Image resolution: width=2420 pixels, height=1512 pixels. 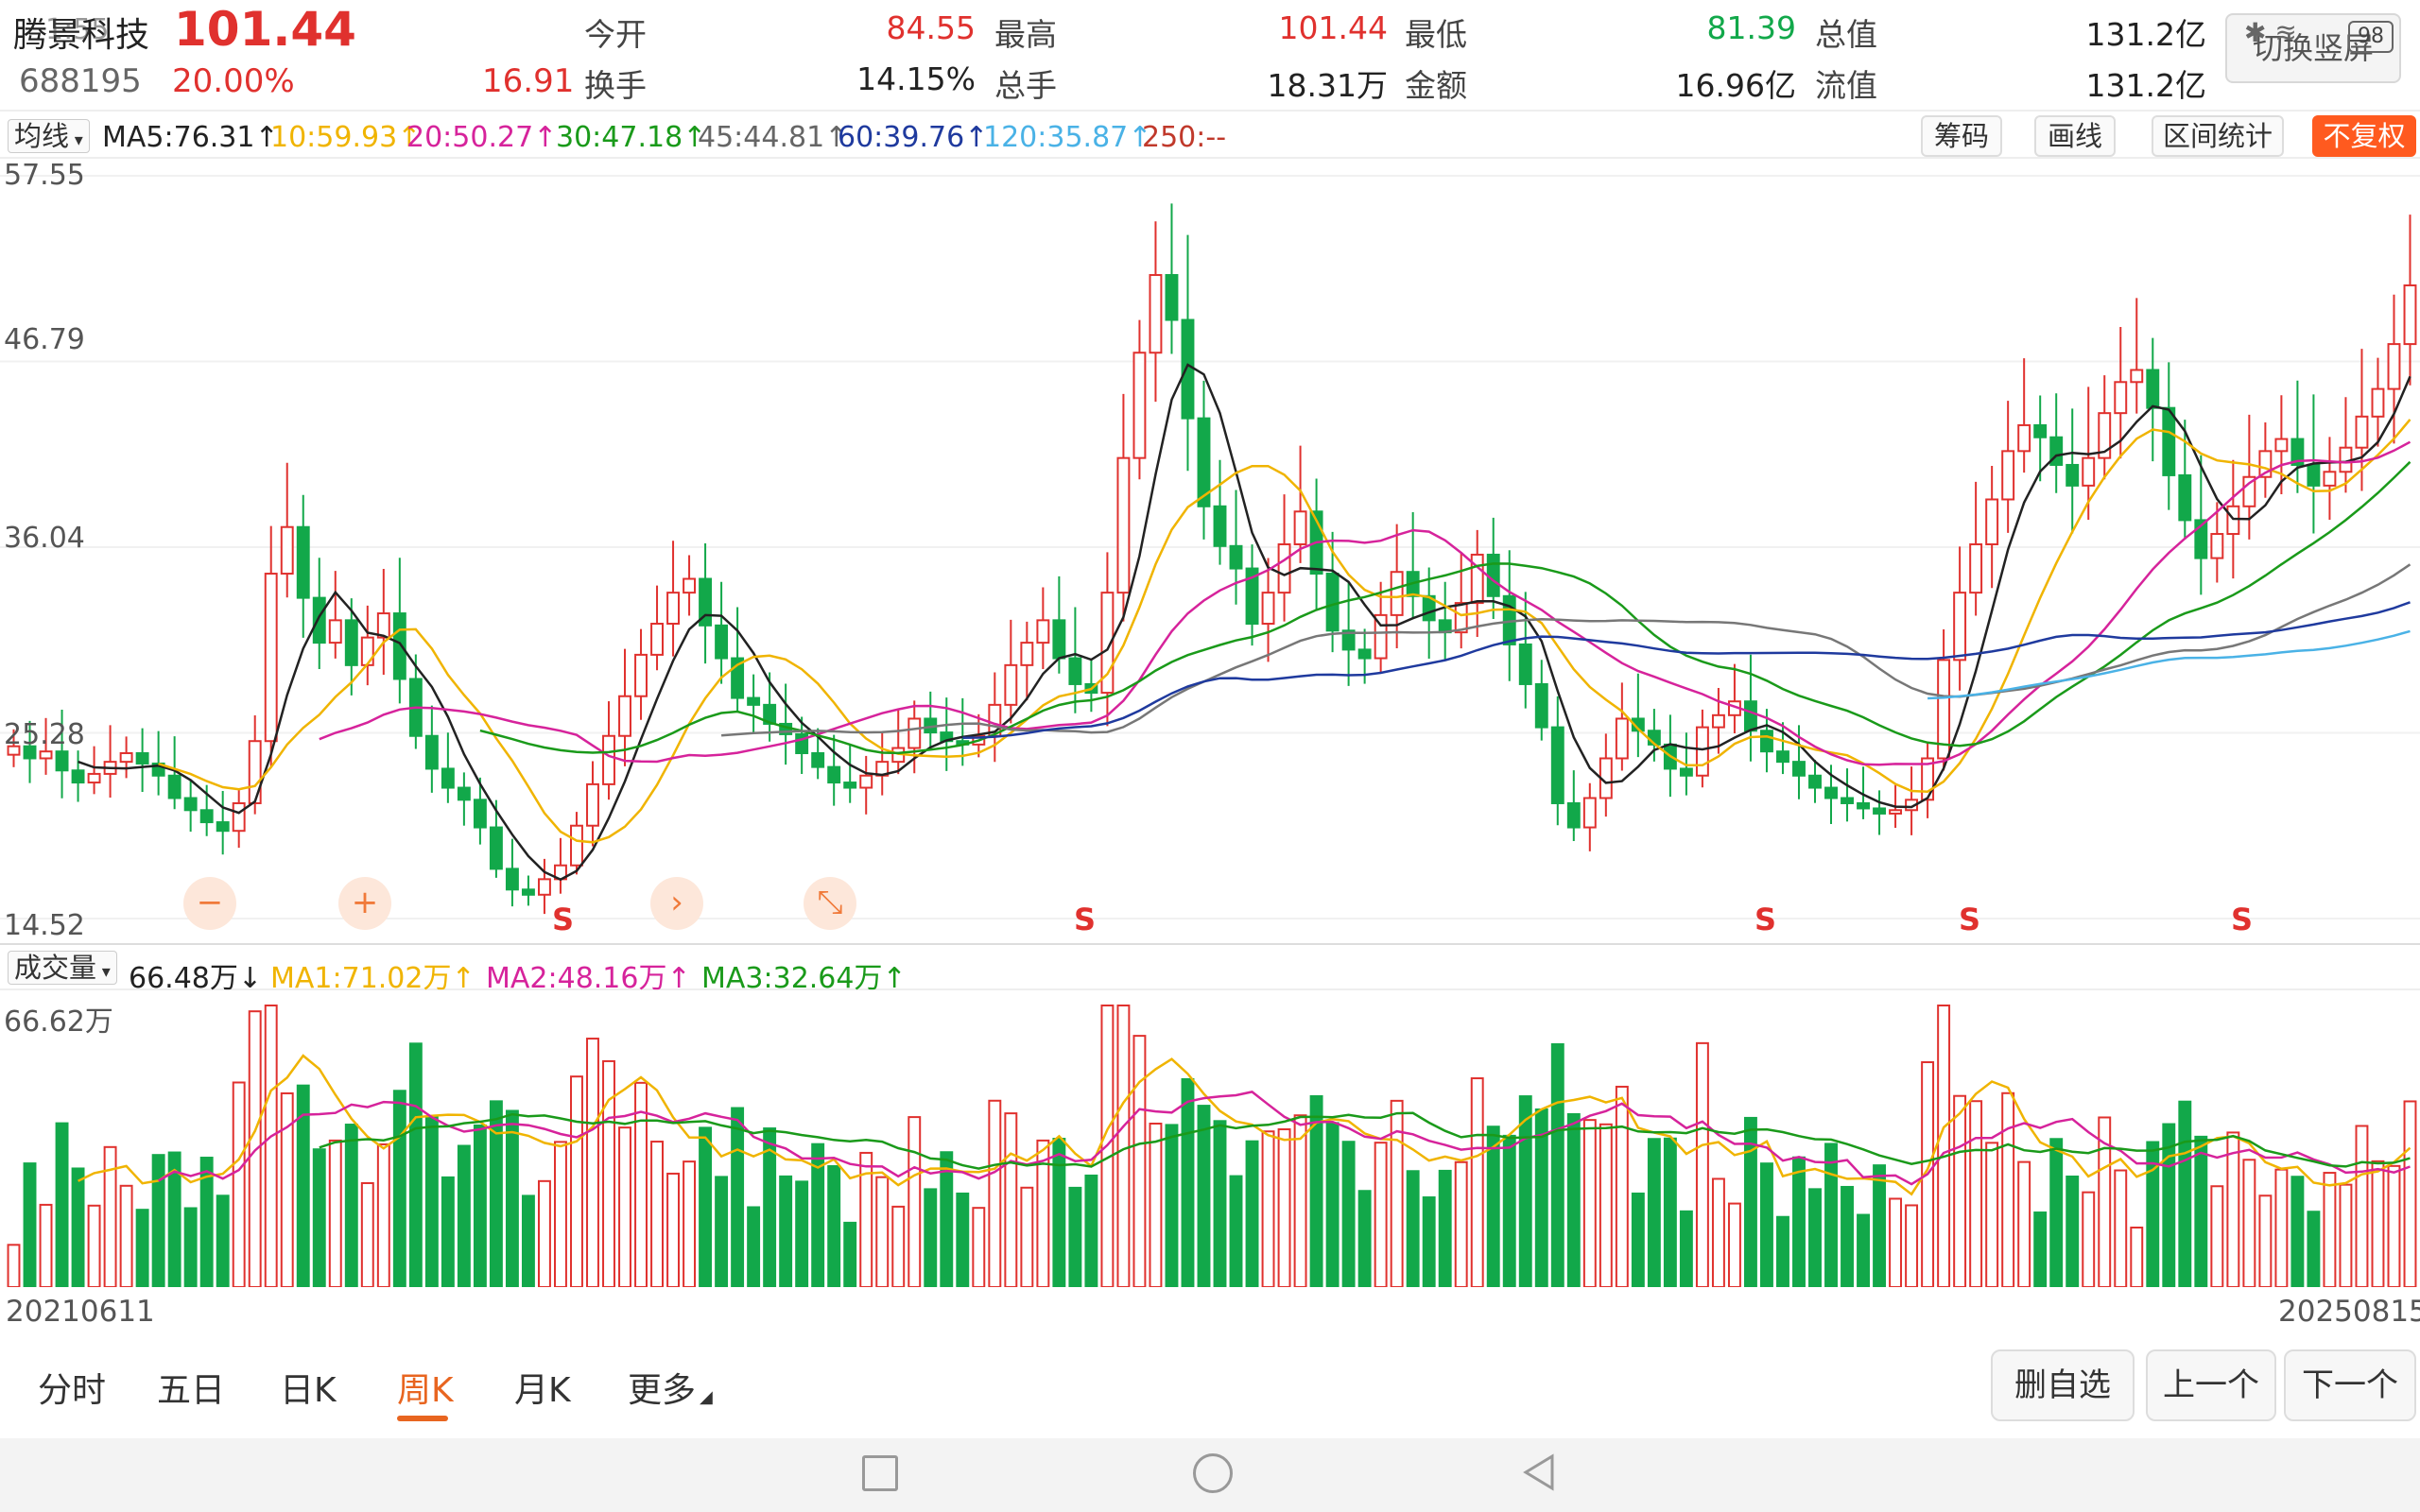 What do you see at coordinates (2211, 1385) in the screenshot?
I see `previous-stock-button: 上一个` at bounding box center [2211, 1385].